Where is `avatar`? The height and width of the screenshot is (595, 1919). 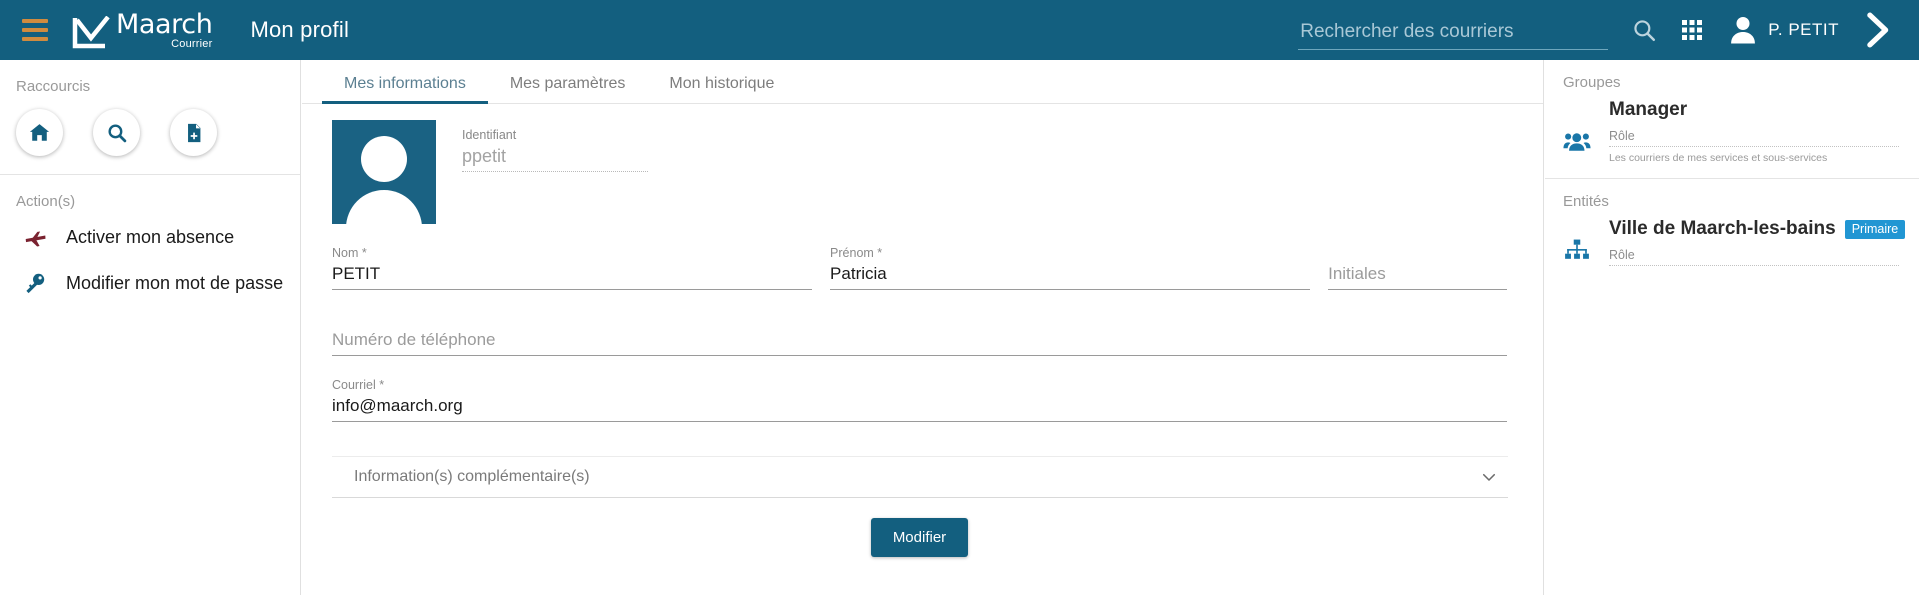
avatar is located at coordinates (384, 172).